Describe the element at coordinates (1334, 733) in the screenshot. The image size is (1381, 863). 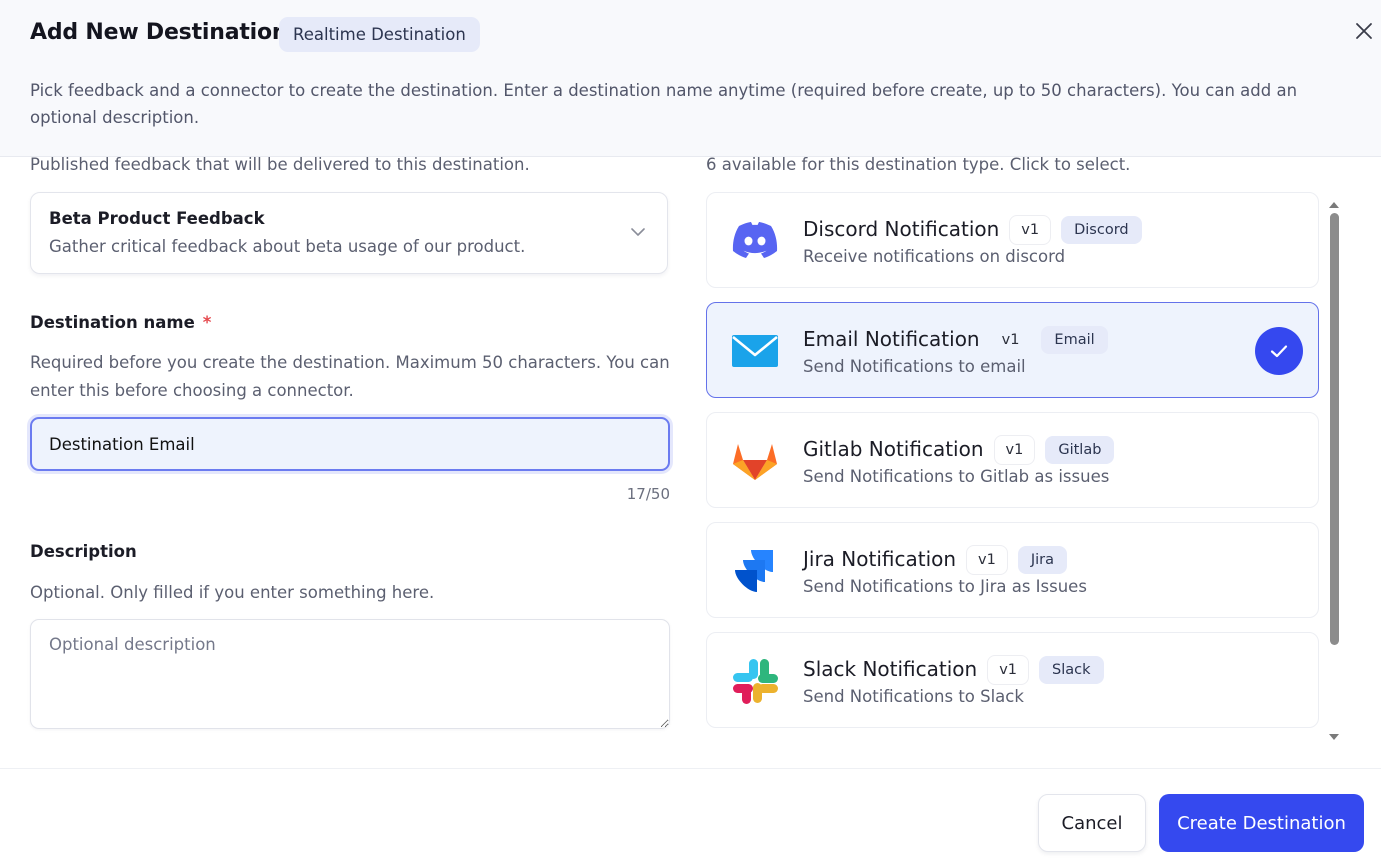
I see `scroll-down-arrow-icon` at that location.